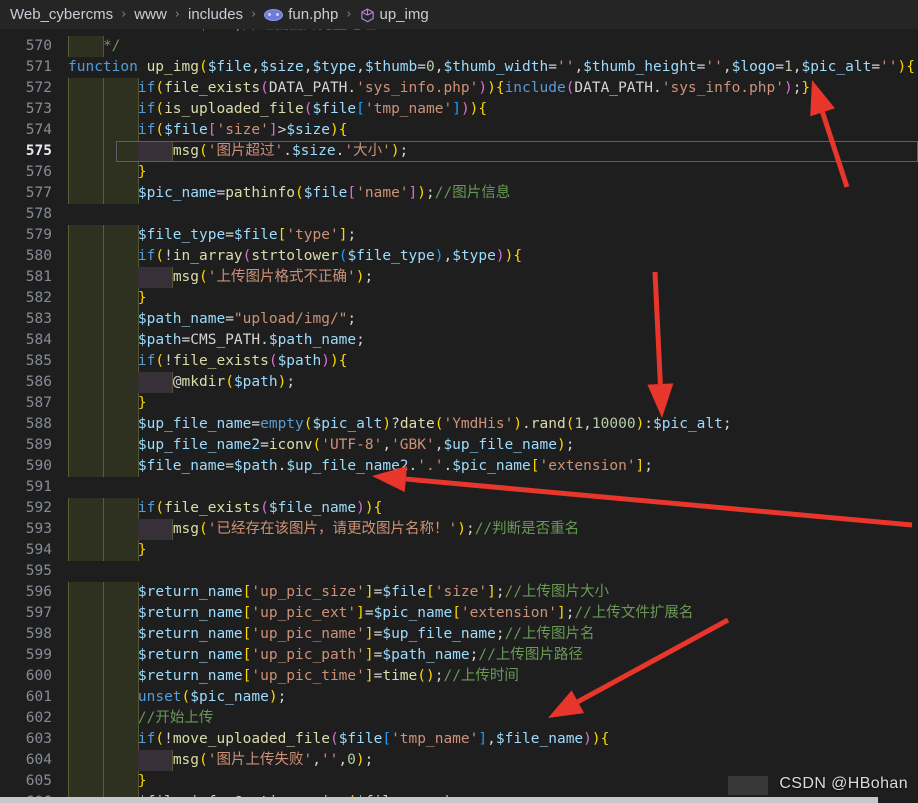 This screenshot has width=918, height=803. I want to click on line-number: 582, so click(38, 298).